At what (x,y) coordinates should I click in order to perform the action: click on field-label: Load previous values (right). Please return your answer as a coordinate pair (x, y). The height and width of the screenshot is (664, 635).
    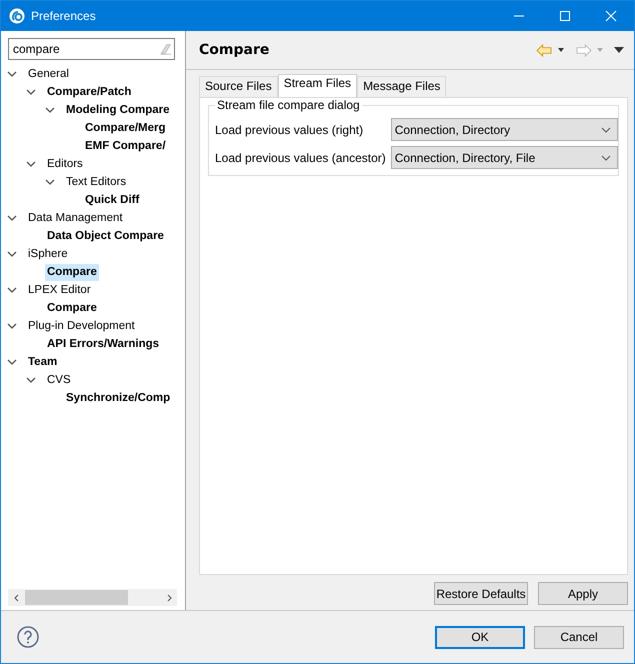
    Looking at the image, I should click on (289, 129).